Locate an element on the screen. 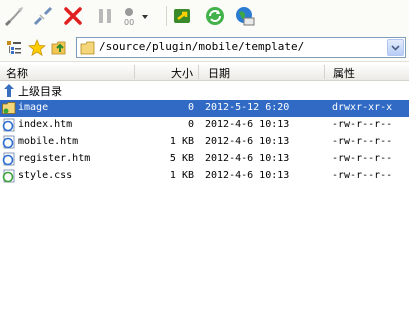  parent-directory-row: 上级目录 is located at coordinates (204, 90).